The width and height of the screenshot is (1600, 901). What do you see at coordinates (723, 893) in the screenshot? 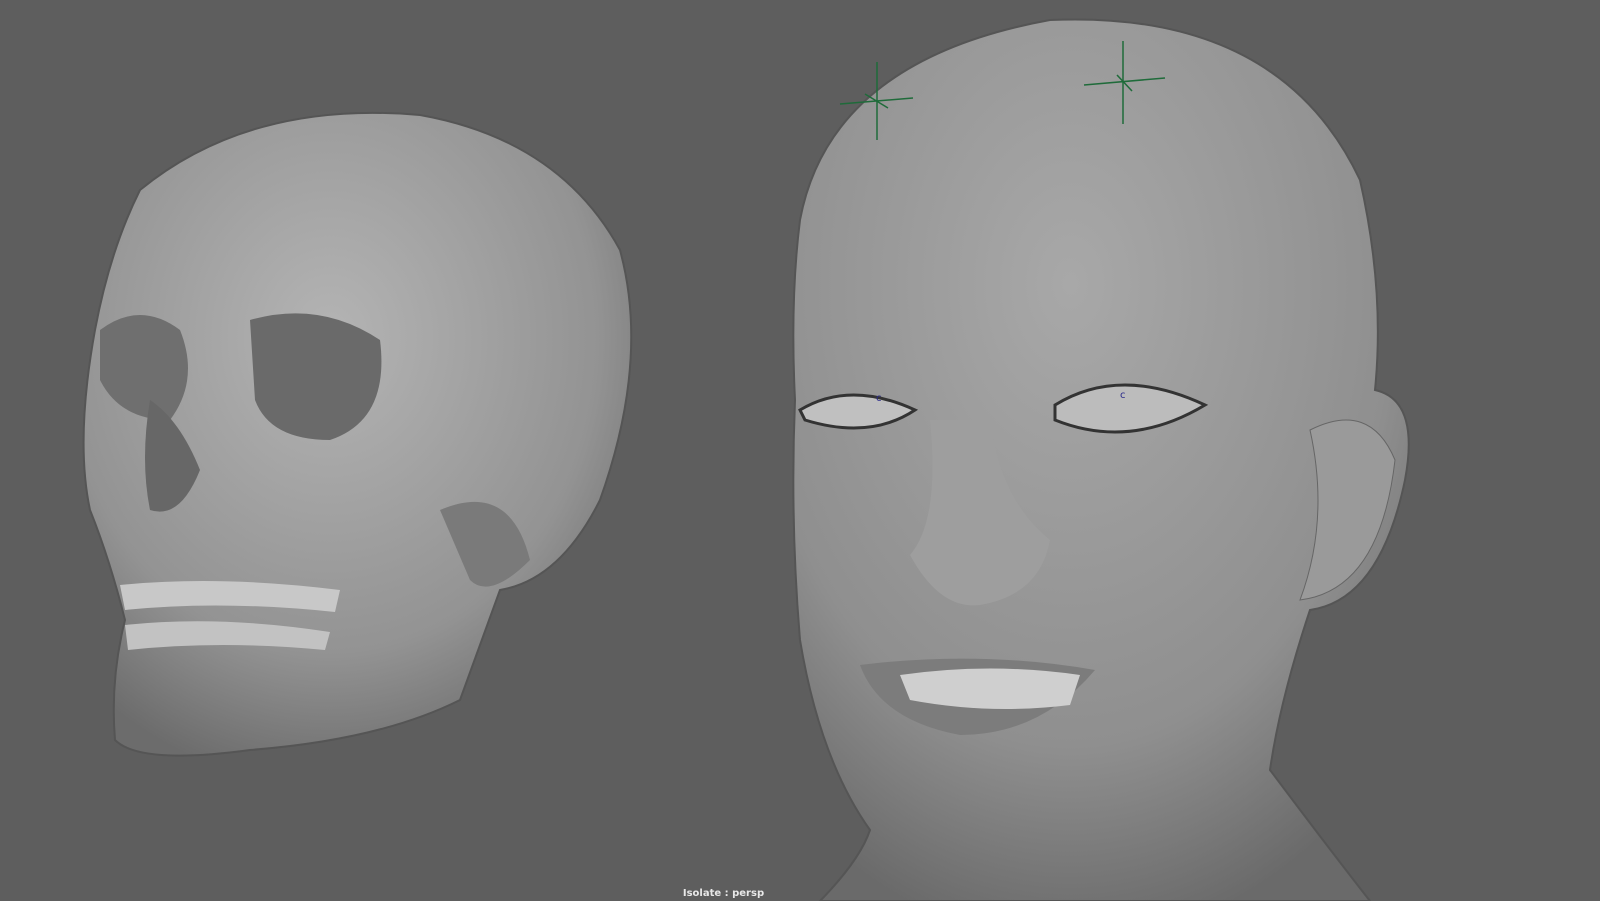
I see `isolate-hud-label: Isolate : persp` at bounding box center [723, 893].